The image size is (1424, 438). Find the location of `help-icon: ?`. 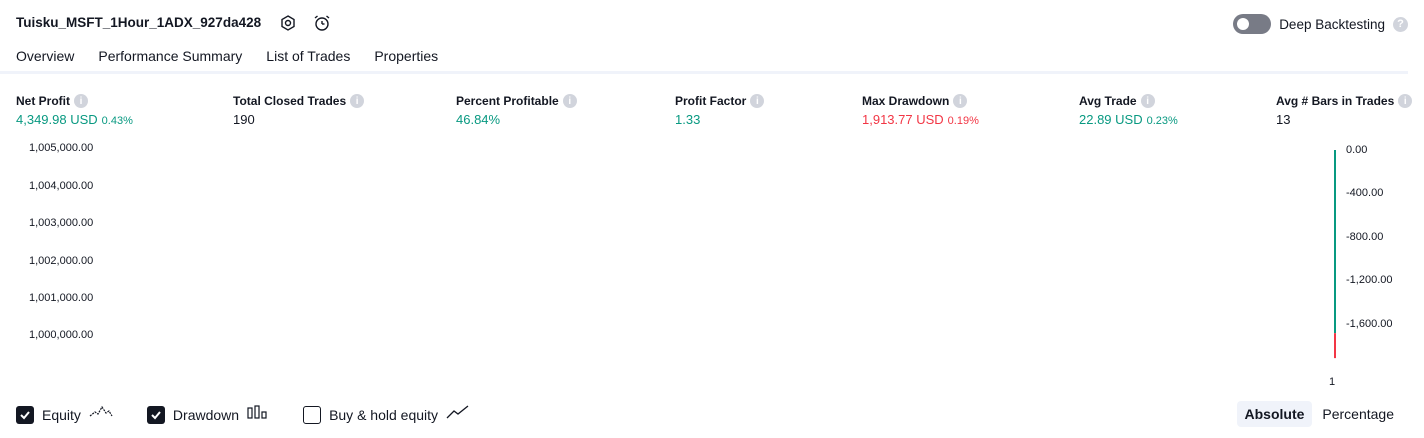

help-icon: ? is located at coordinates (1400, 24).